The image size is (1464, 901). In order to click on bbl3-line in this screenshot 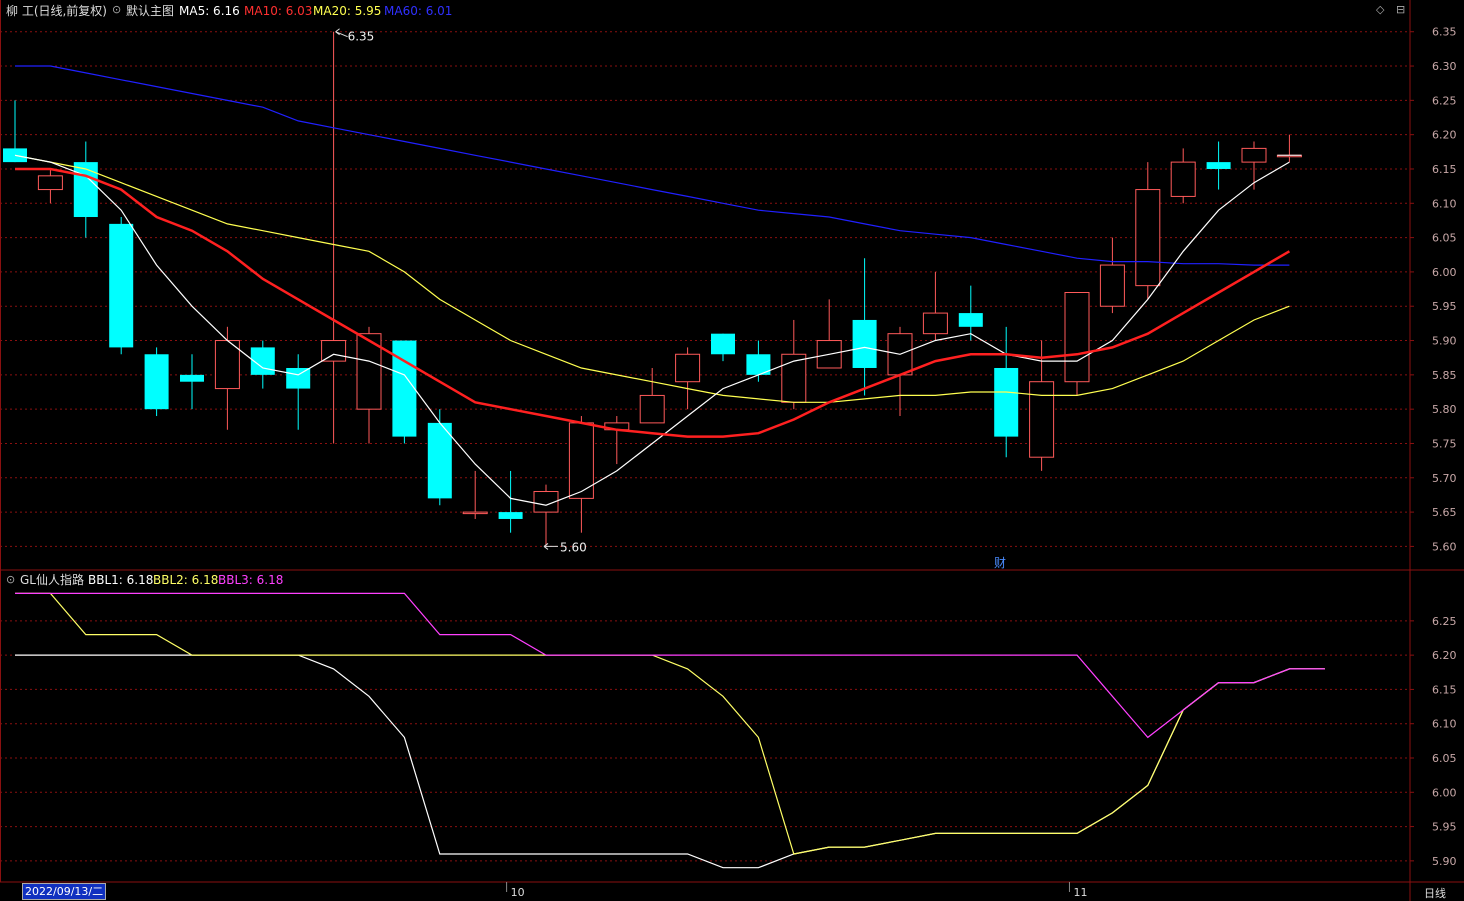, I will do `click(670, 665)`.